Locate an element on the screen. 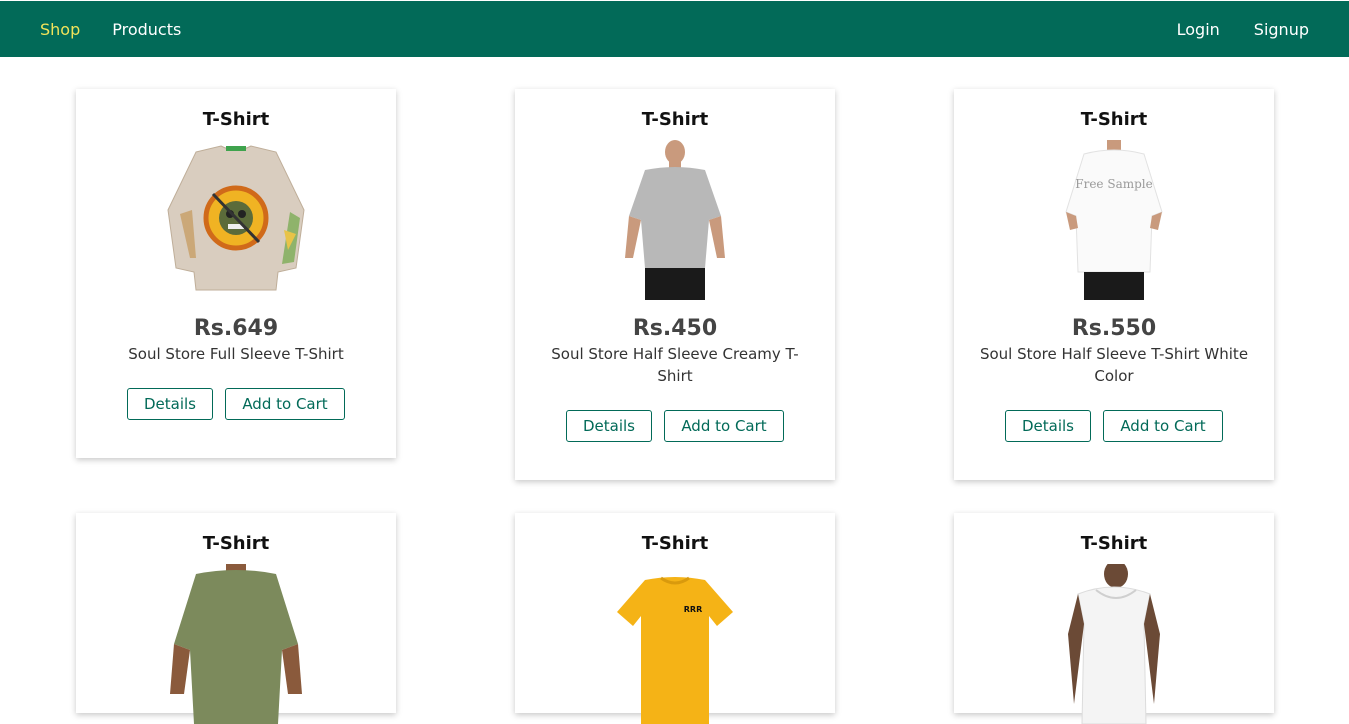 This screenshot has width=1349, height=724. sweatshirt-image is located at coordinates (236, 218).